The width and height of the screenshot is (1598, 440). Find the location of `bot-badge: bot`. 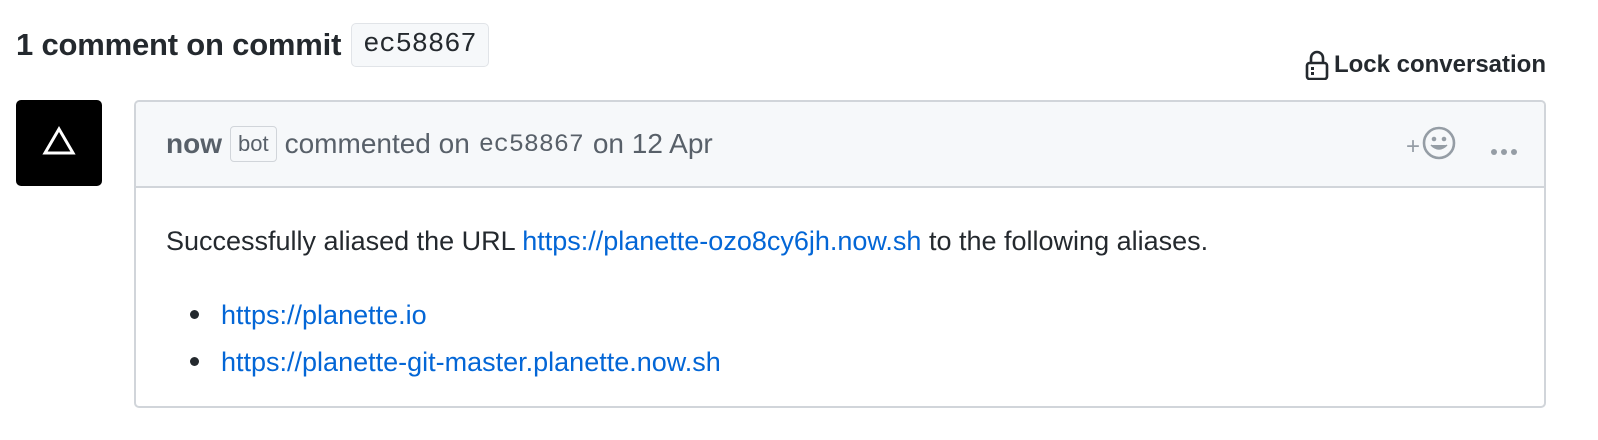

bot-badge: bot is located at coordinates (253, 144).